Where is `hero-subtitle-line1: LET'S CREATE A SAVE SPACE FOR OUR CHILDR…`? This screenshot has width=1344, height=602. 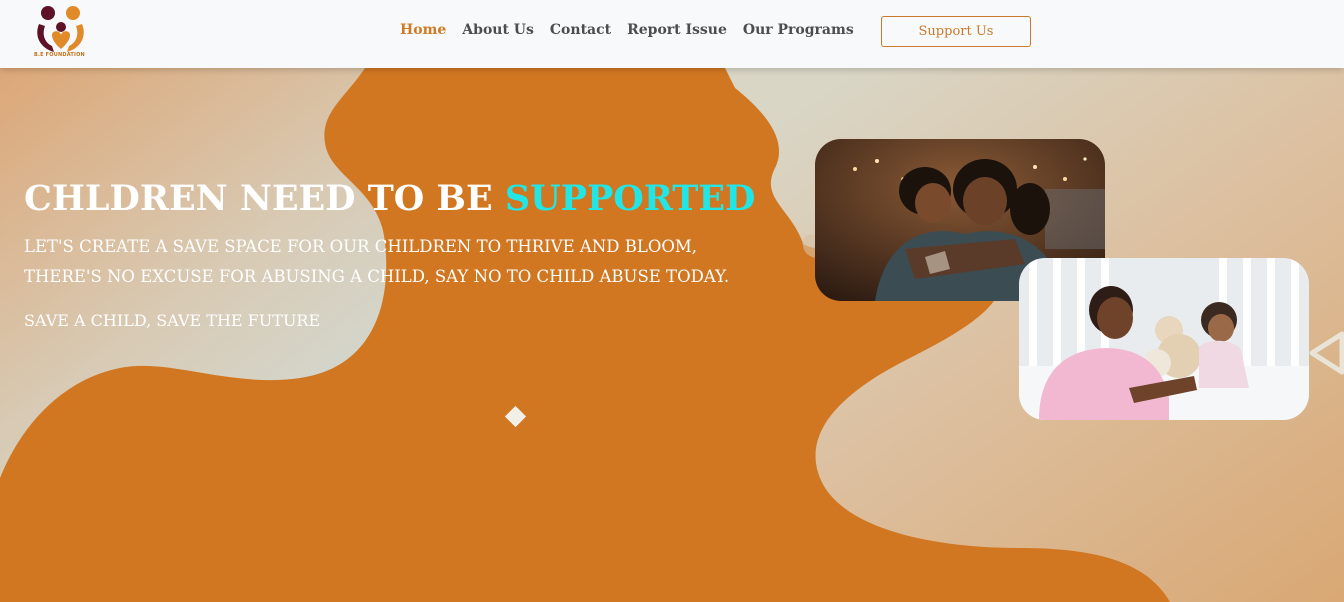
hero-subtitle-line1: LET'S CREATE A SAVE SPACE FOR OUR CHILDR… is located at coordinates (361, 246).